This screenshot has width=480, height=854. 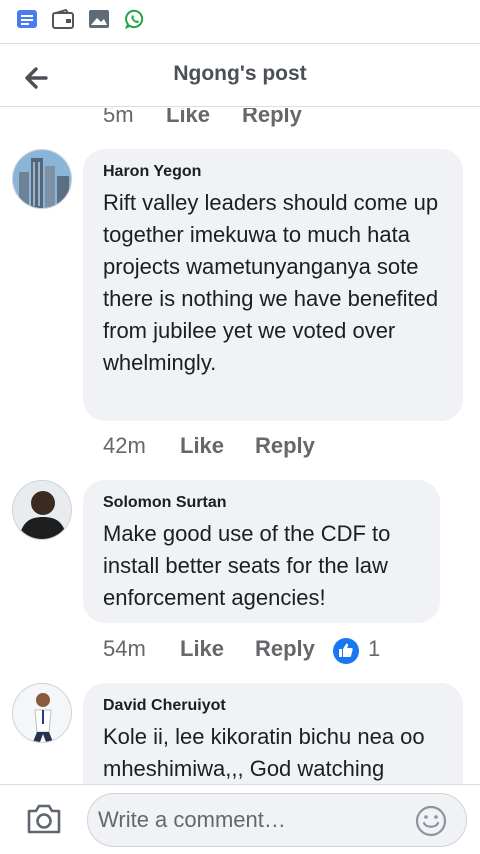 I want to click on wallet-icon, so click(x=63, y=19).